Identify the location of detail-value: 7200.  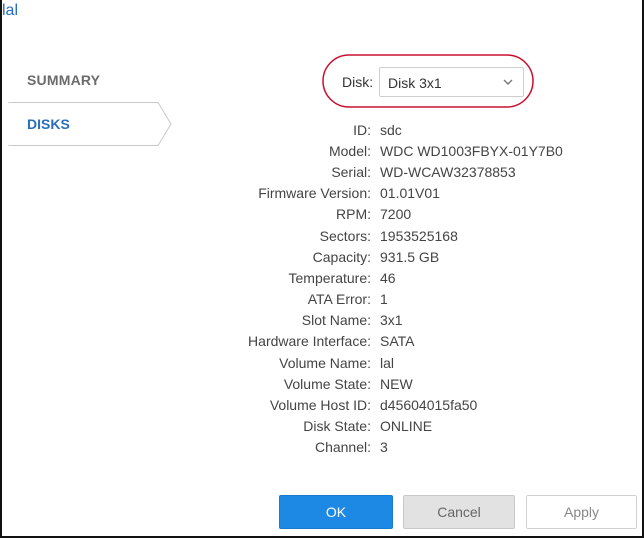
(396, 214).